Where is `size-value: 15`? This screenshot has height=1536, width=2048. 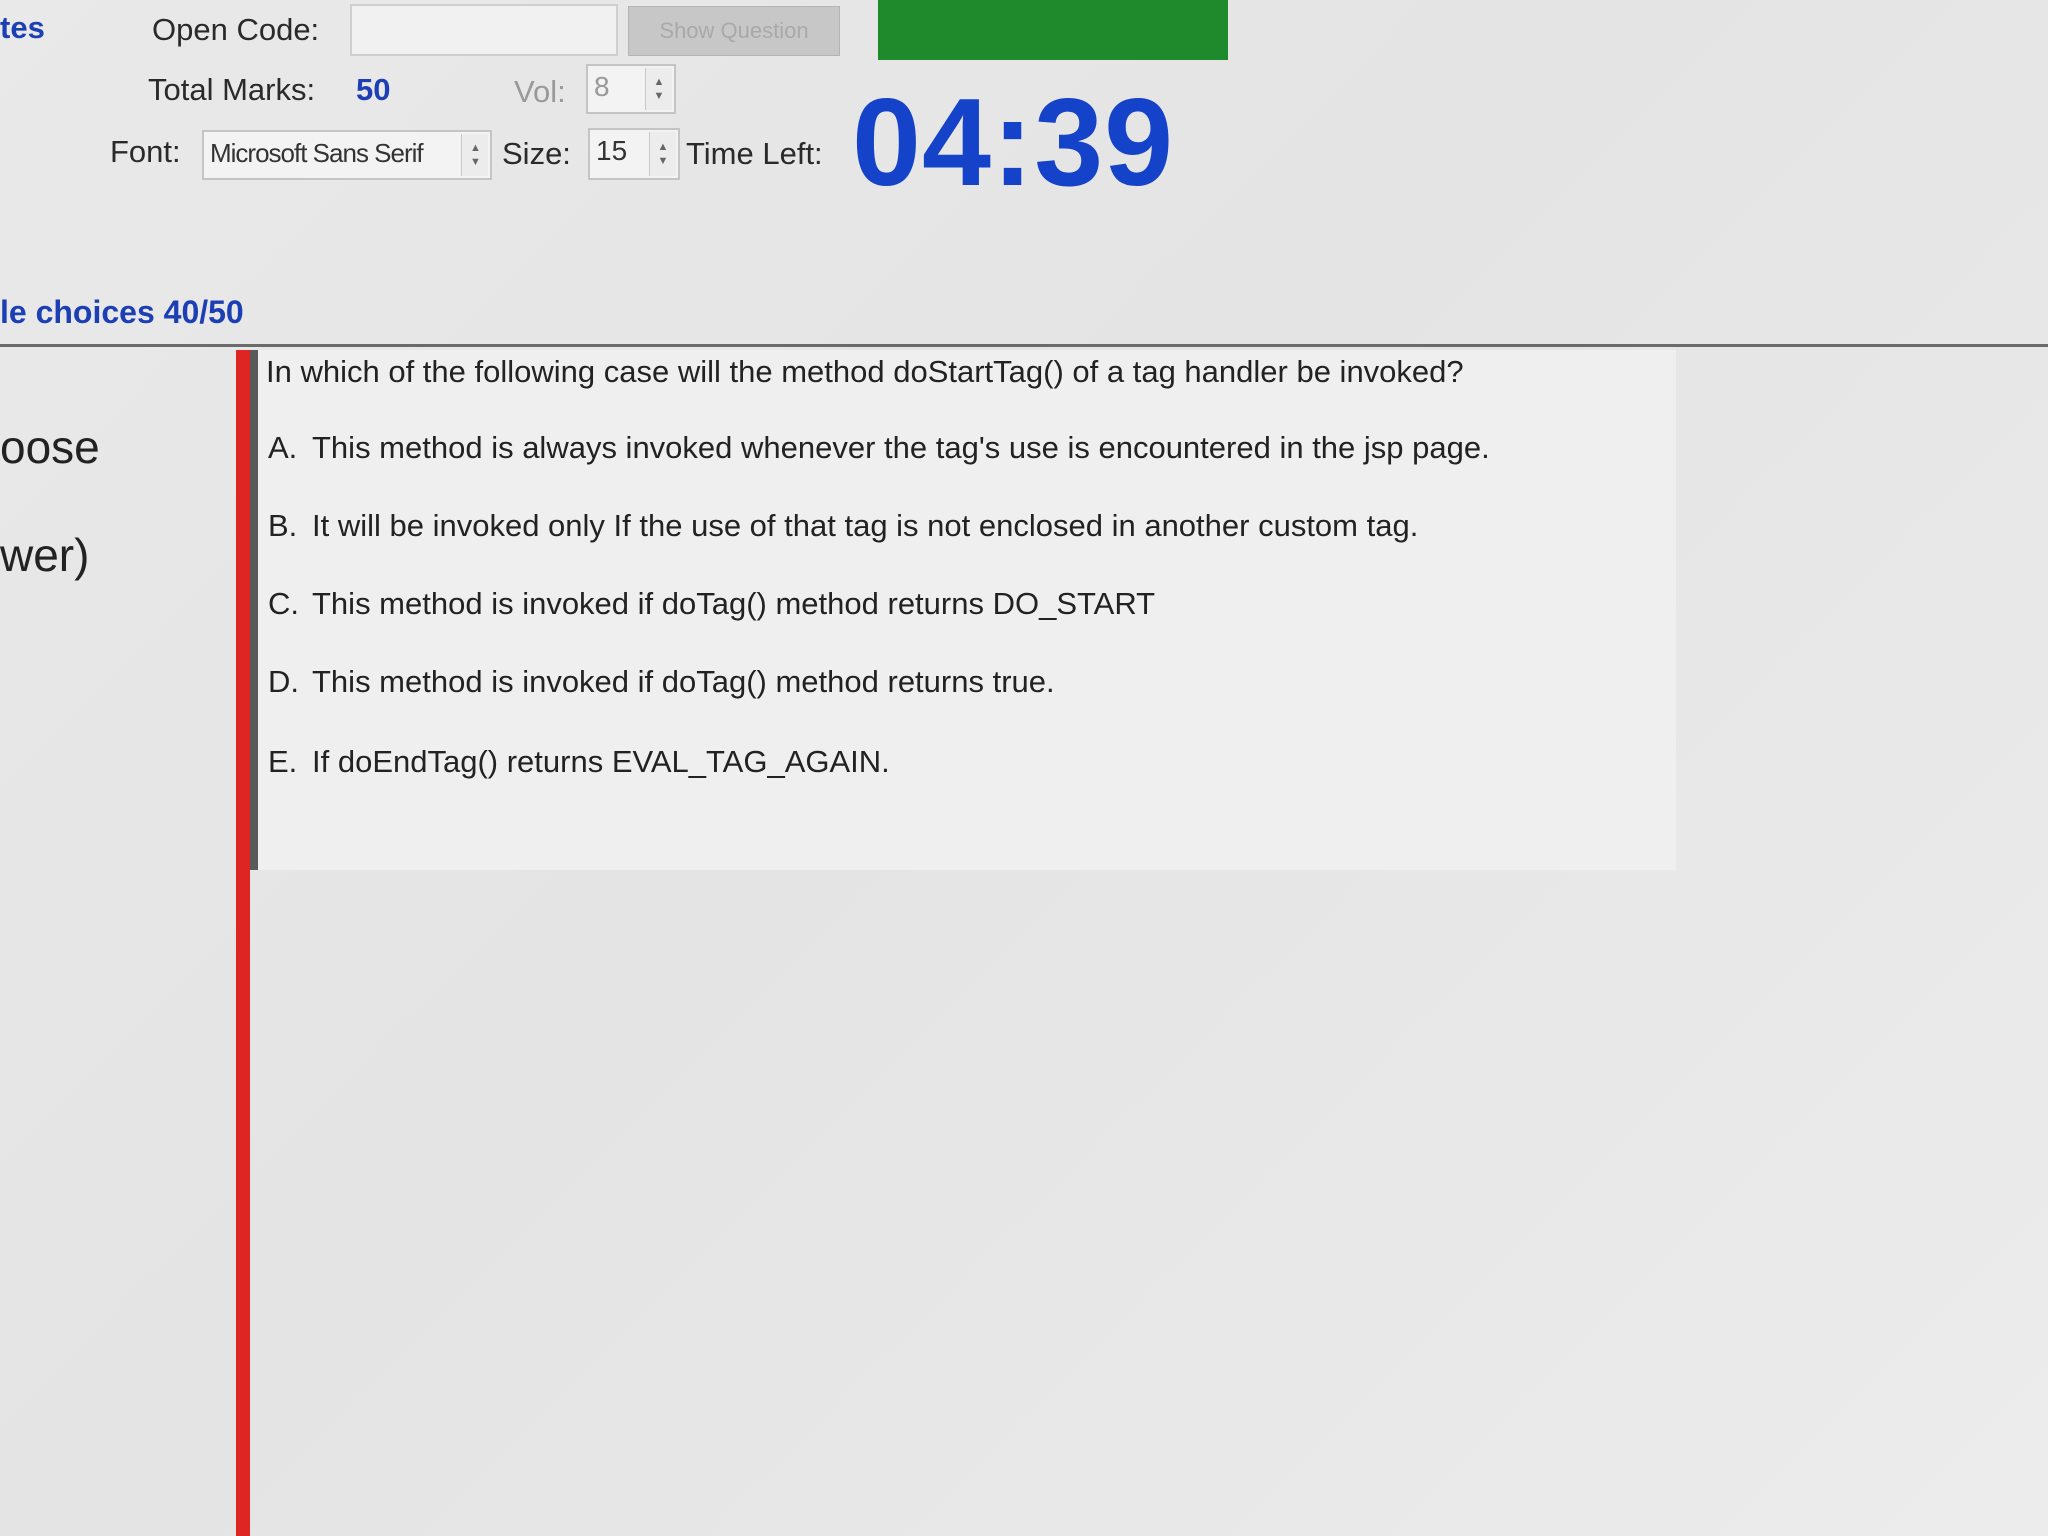
size-value: 15 is located at coordinates (612, 150).